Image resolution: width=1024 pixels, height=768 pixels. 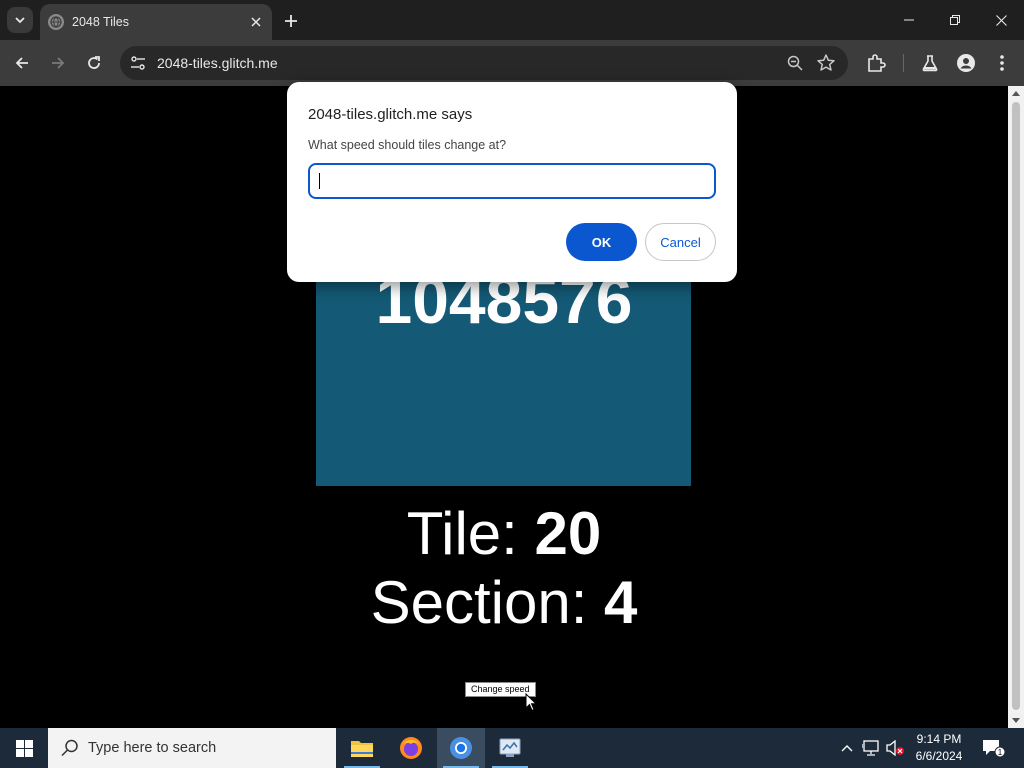 I want to click on flask-icon, so click(x=930, y=63).